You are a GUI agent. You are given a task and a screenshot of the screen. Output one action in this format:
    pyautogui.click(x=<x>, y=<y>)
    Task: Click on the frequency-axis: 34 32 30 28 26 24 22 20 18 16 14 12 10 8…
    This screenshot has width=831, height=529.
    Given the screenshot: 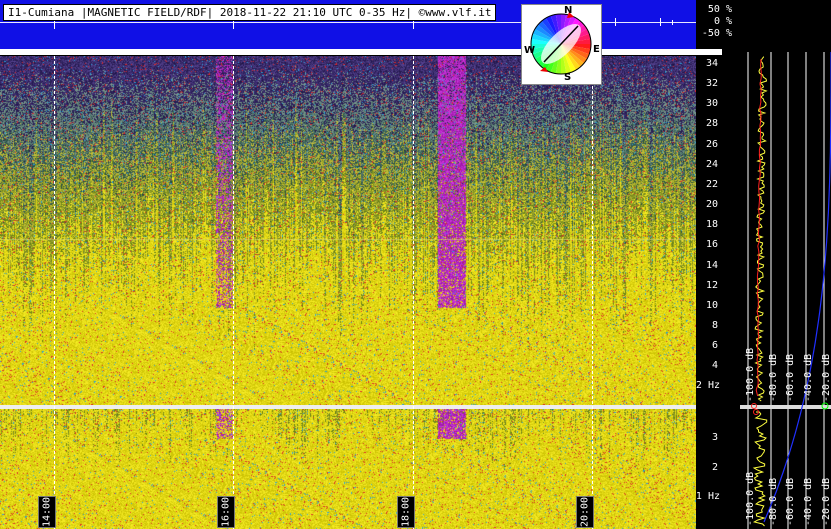 What is the action you would take?
    pyautogui.click(x=709, y=292)
    